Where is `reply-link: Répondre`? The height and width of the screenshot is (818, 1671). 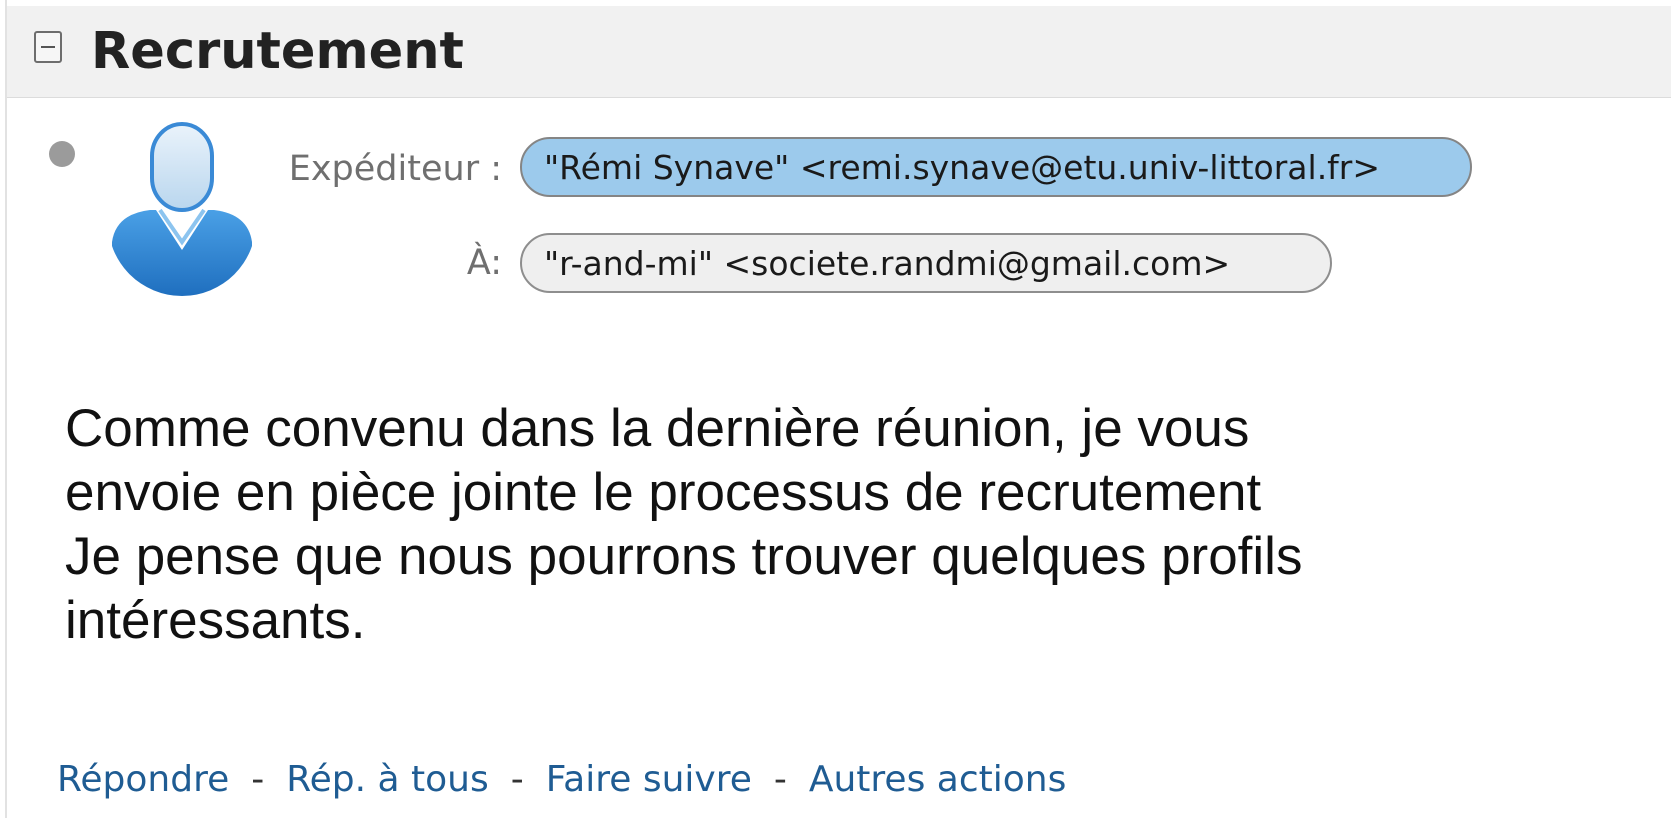 reply-link: Répondre is located at coordinates (143, 779).